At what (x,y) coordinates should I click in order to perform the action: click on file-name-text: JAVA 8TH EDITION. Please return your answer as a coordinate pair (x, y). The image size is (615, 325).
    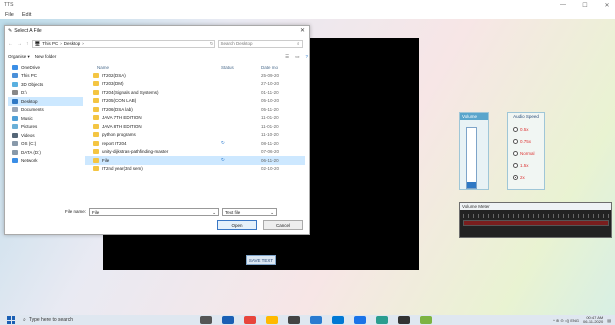
    Looking at the image, I should click on (122, 126).